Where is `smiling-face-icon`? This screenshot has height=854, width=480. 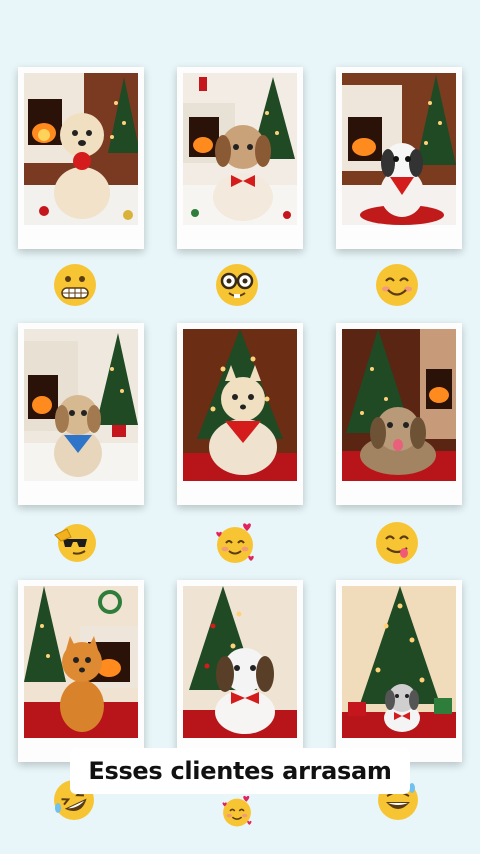 smiling-face-icon is located at coordinates (397, 285).